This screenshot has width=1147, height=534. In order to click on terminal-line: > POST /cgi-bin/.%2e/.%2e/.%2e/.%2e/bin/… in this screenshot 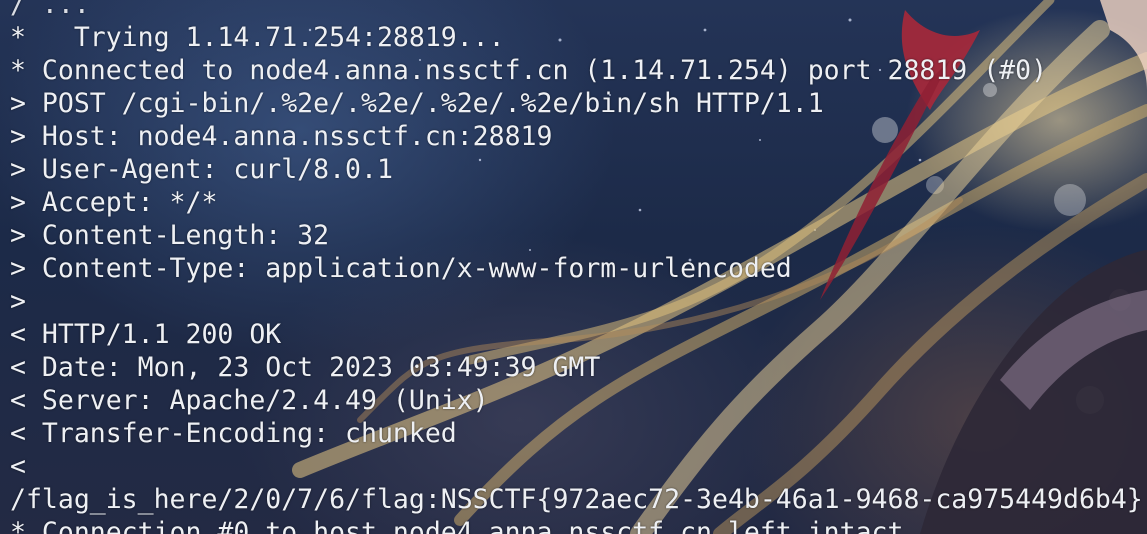, I will do `click(417, 103)`.